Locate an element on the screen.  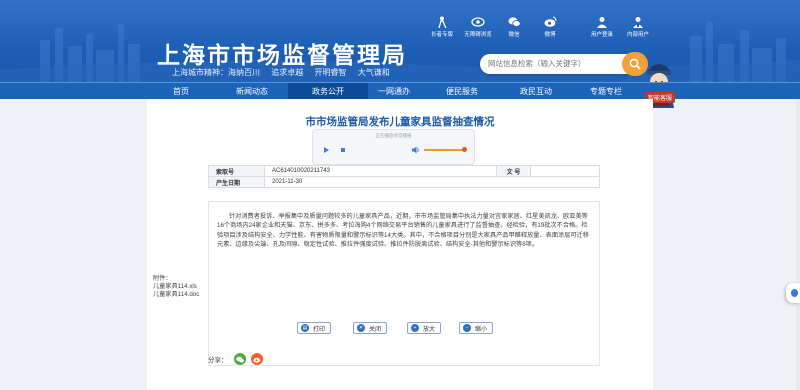
spirit-2: 追求卓越 is located at coordinates (287, 72).